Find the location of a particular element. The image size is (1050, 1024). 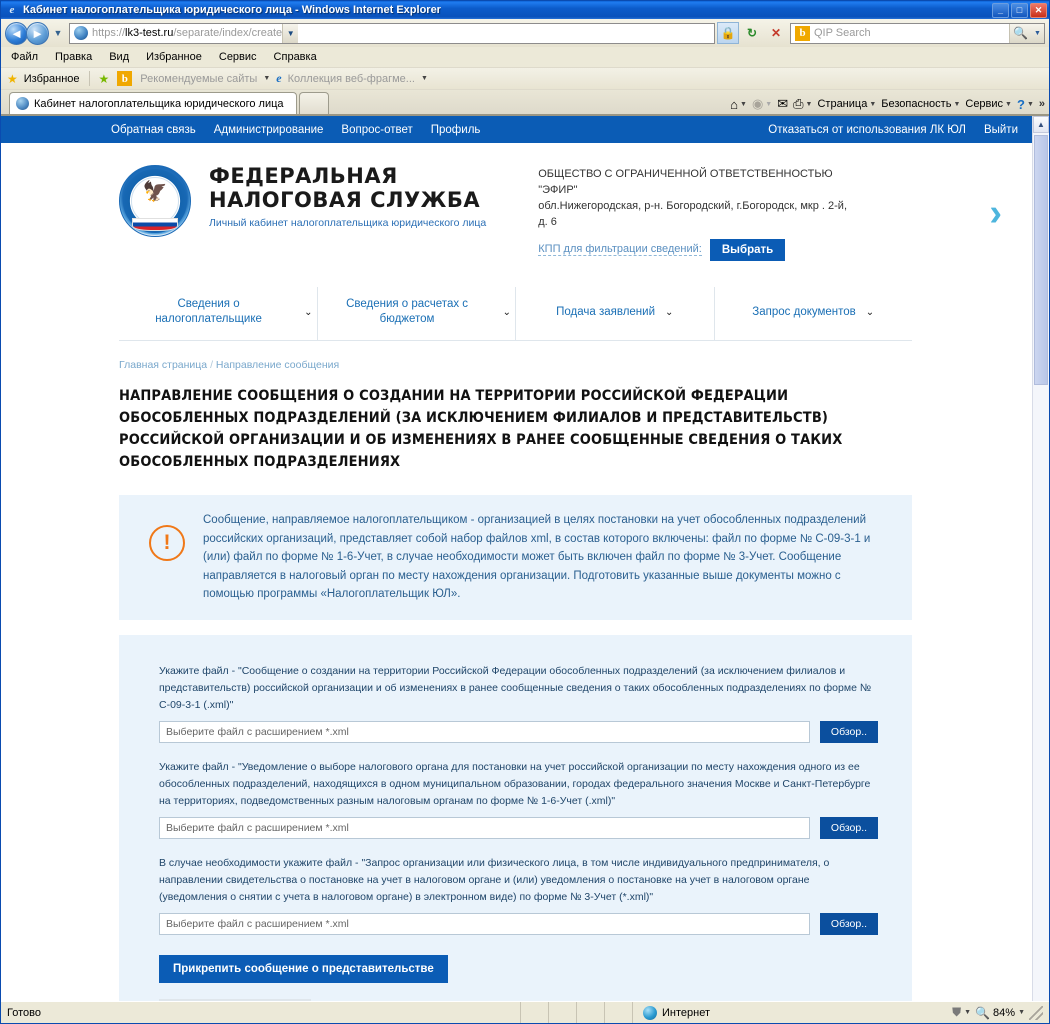

help-button: ? ▼ is located at coordinates (1025, 104).